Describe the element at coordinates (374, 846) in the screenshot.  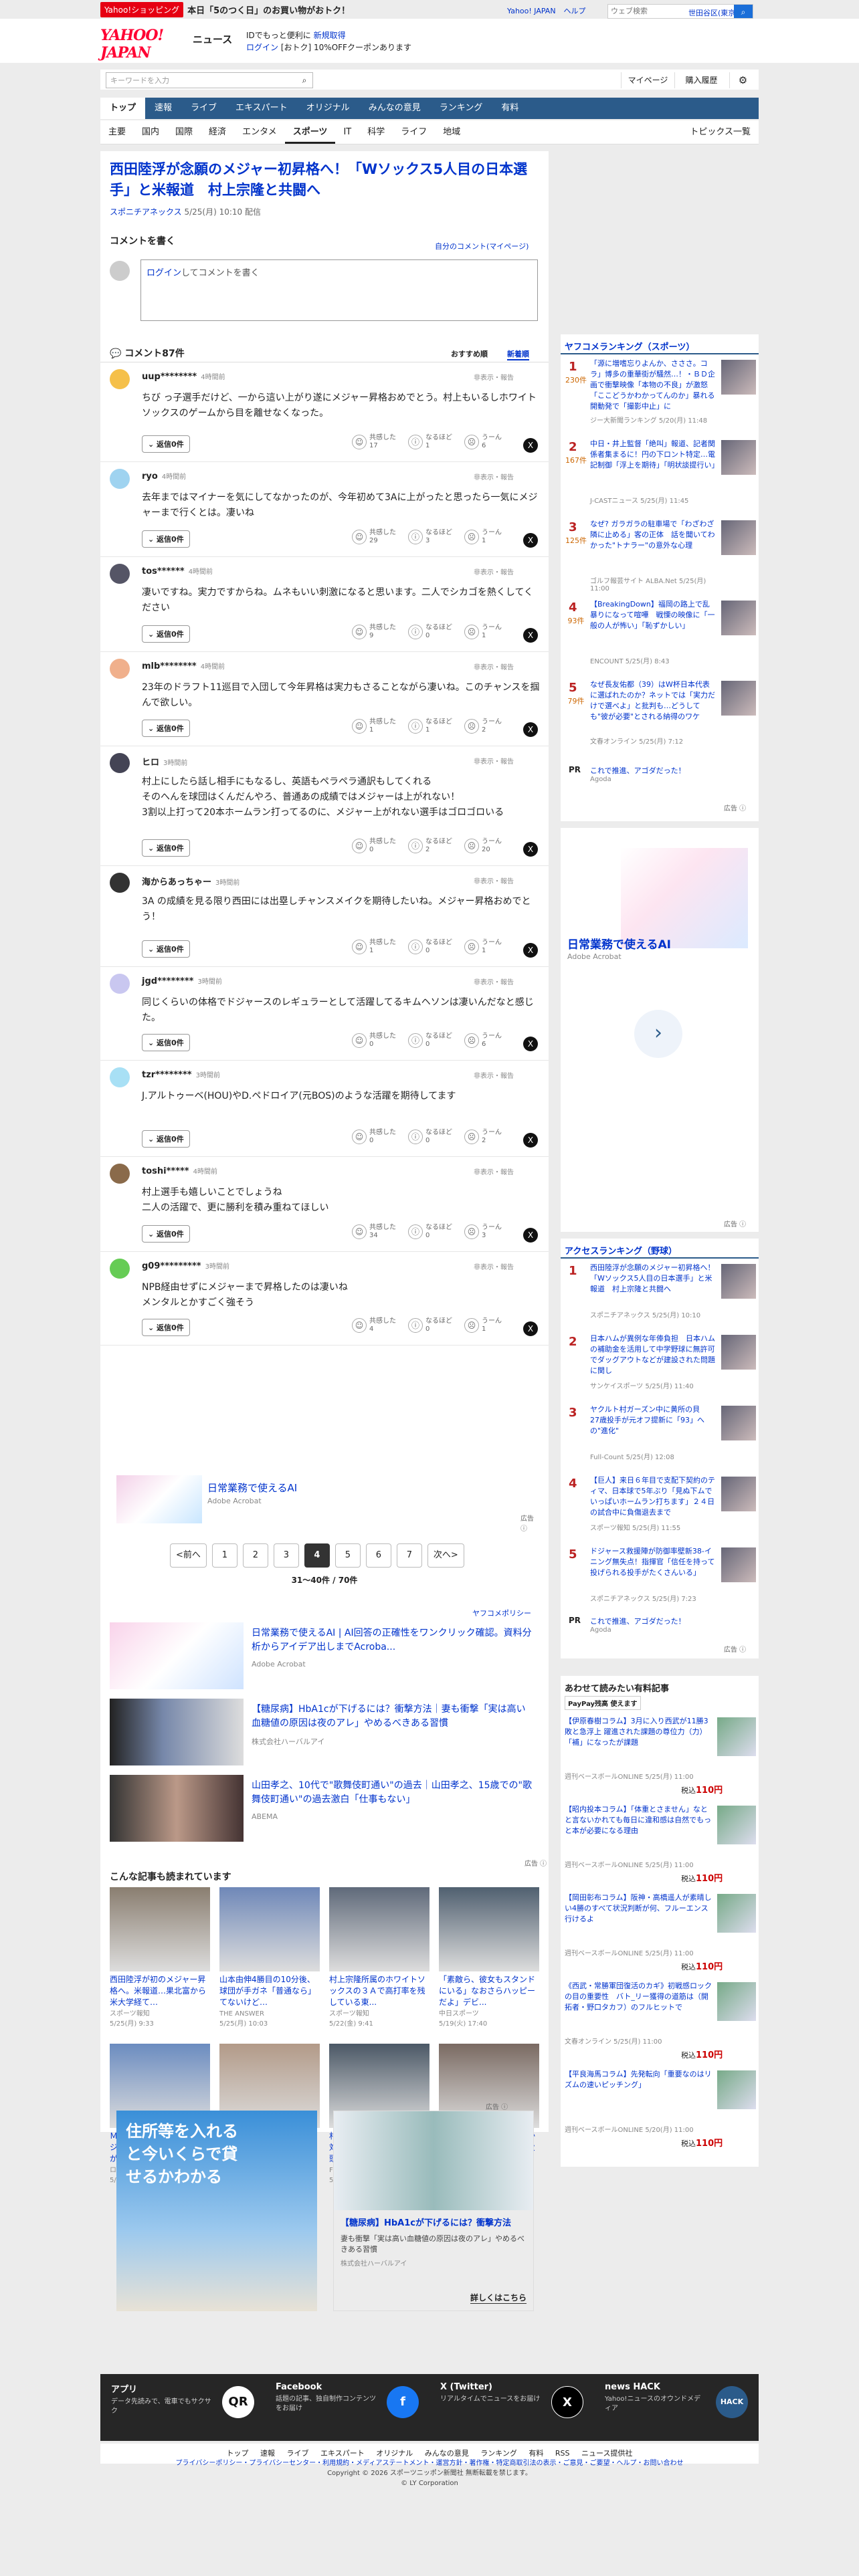
I see `empathy-button: ☺ 共感した 0` at that location.